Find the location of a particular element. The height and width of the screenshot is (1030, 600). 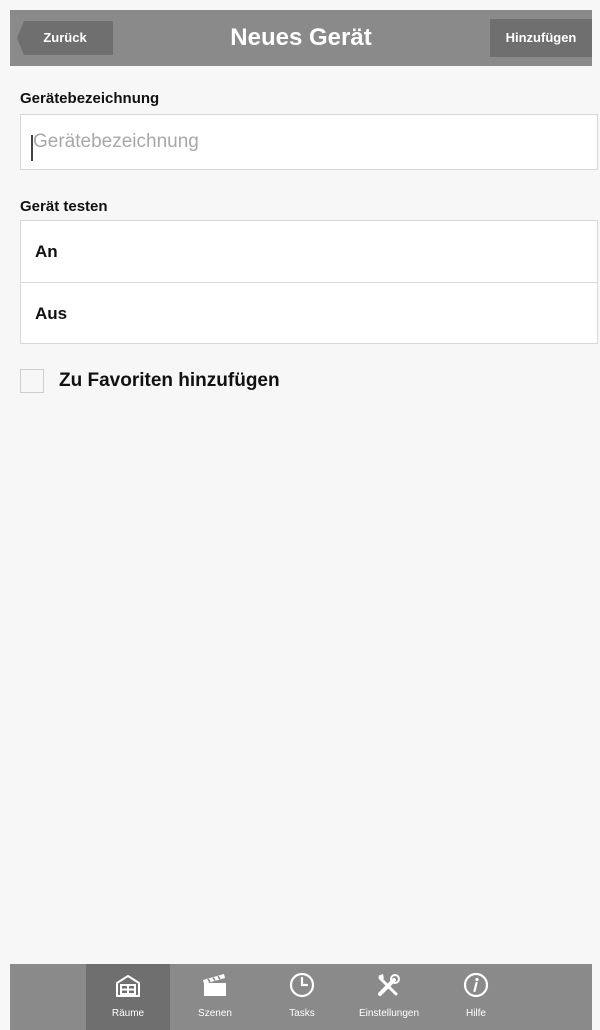

tab-raeume: Räume is located at coordinates (128, 997).